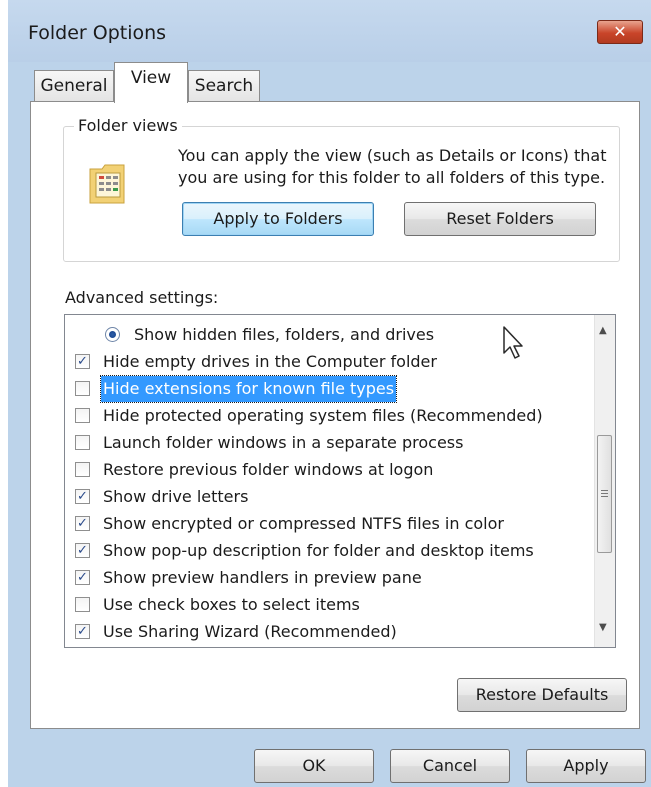  I want to click on list-item-label: Show hidden files, folders, and drives, so click(284, 334).